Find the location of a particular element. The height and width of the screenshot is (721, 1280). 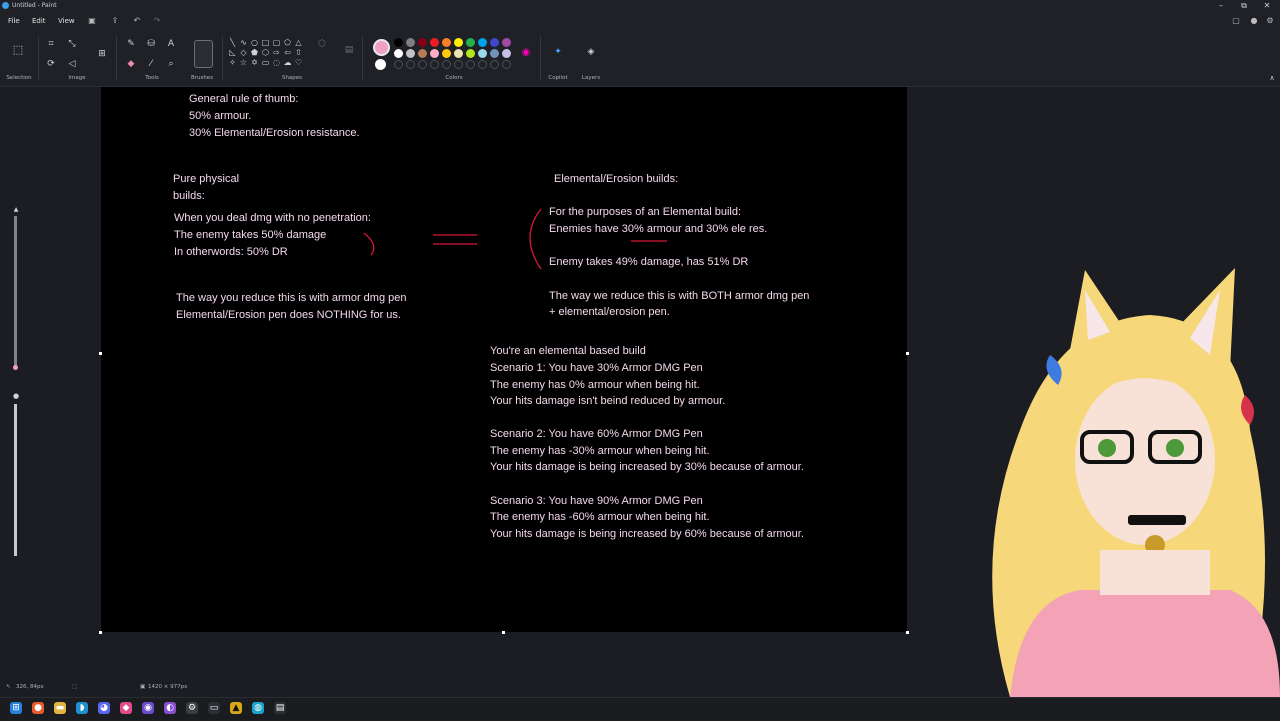

line-shape-icon: ╲ is located at coordinates (232, 42).